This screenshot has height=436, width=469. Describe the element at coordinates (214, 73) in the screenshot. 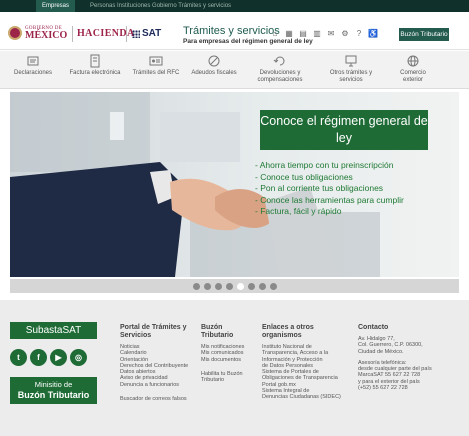

I see `nav-label: Adeudos fiscales` at that location.